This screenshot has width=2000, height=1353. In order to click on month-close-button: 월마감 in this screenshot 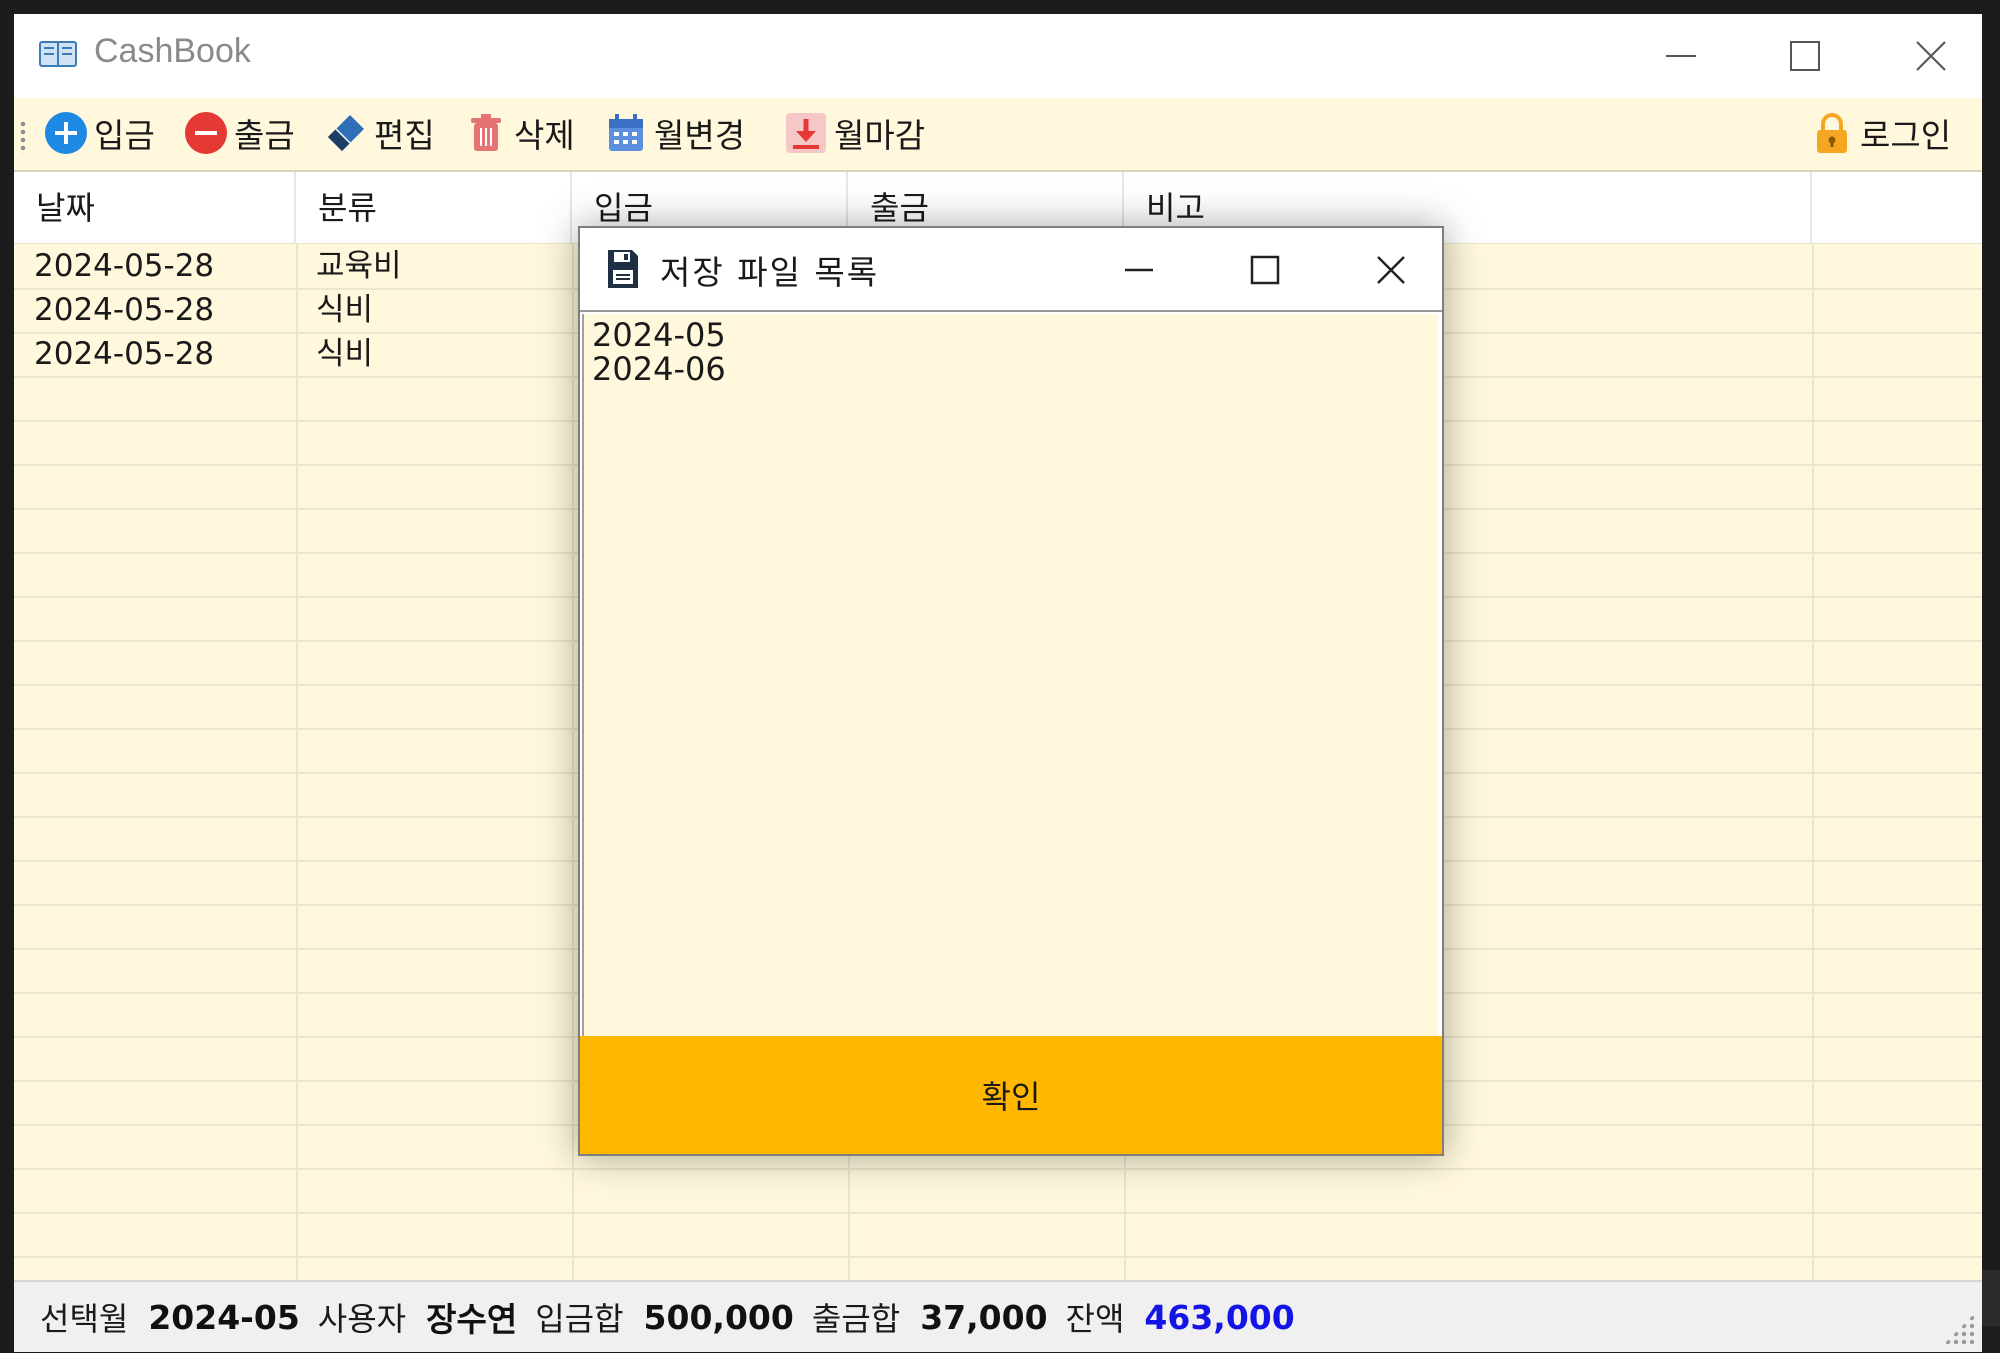, I will do `click(854, 133)`.